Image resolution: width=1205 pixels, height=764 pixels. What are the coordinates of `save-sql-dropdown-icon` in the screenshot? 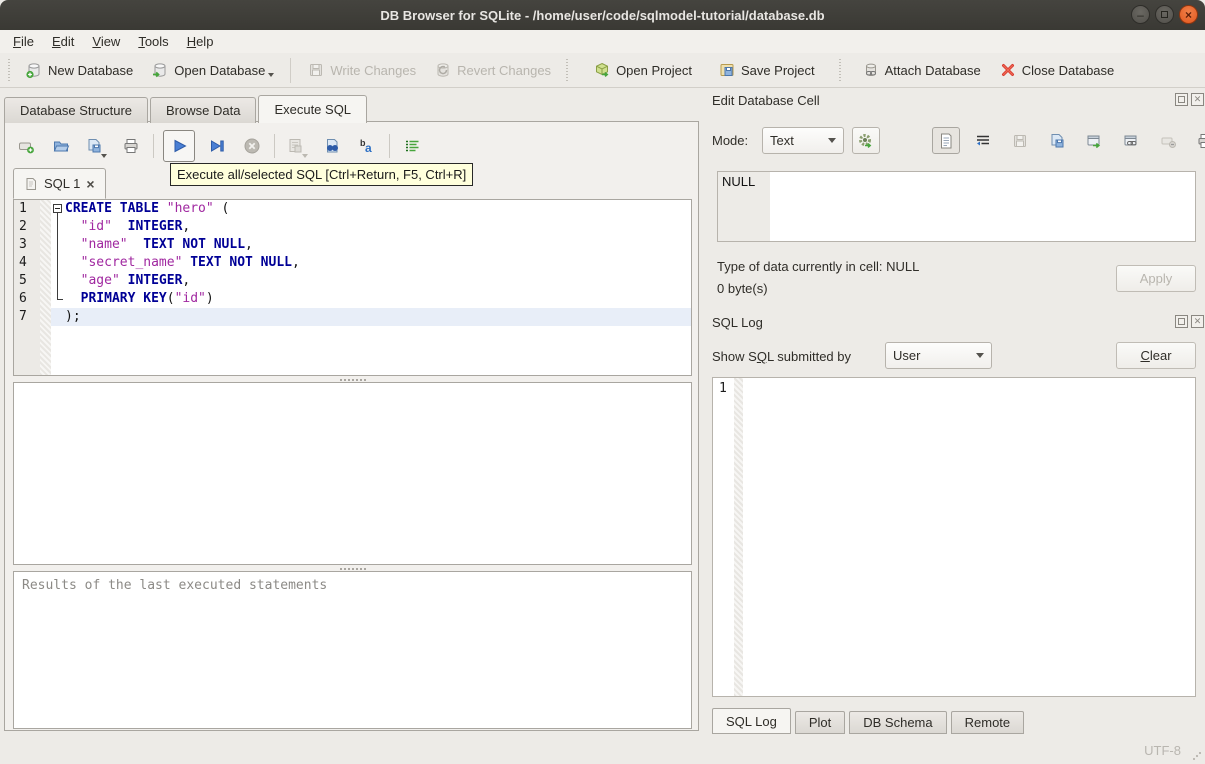 It's located at (104, 156).